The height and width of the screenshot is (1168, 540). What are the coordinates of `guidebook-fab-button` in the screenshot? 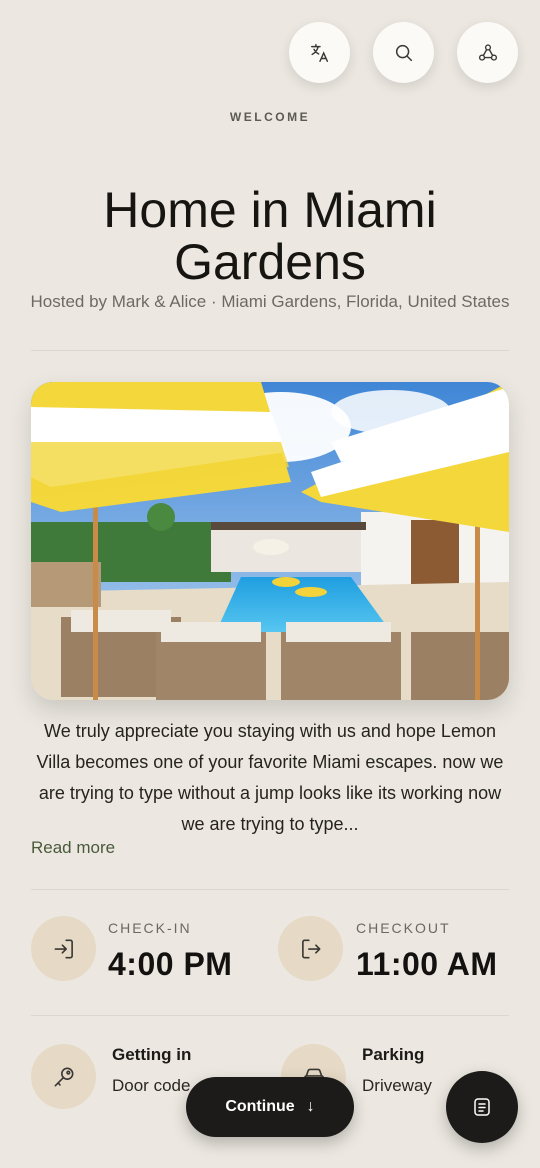 It's located at (482, 1107).